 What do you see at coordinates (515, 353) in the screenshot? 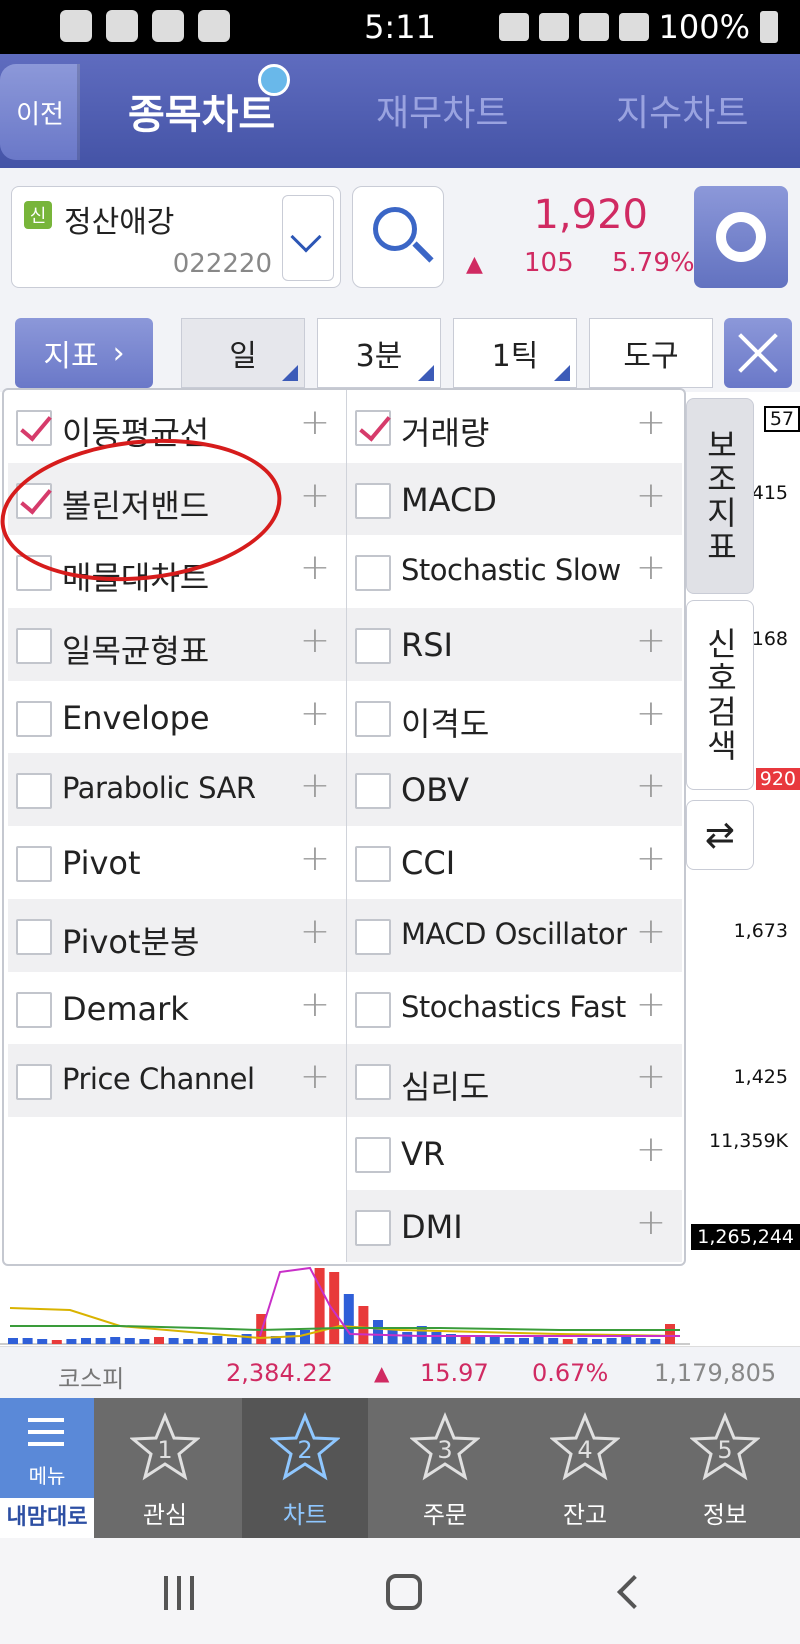
I see `period-tick-button: 1틱` at bounding box center [515, 353].